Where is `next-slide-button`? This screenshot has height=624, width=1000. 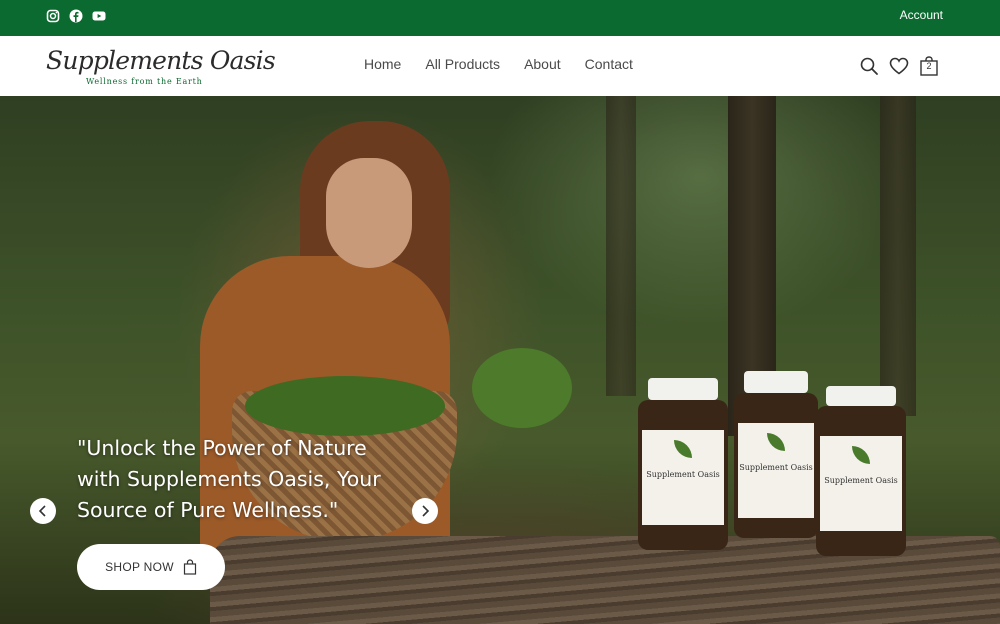 next-slide-button is located at coordinates (425, 511).